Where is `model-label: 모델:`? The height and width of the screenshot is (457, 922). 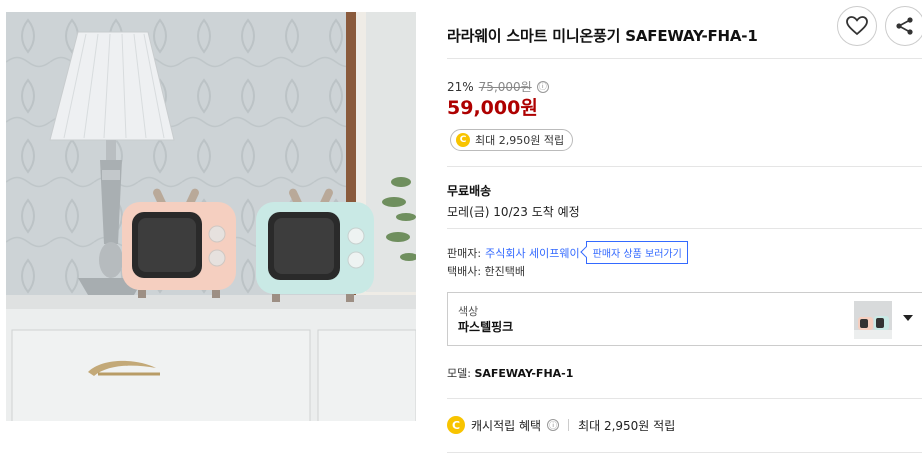 model-label: 모델: is located at coordinates (459, 373).